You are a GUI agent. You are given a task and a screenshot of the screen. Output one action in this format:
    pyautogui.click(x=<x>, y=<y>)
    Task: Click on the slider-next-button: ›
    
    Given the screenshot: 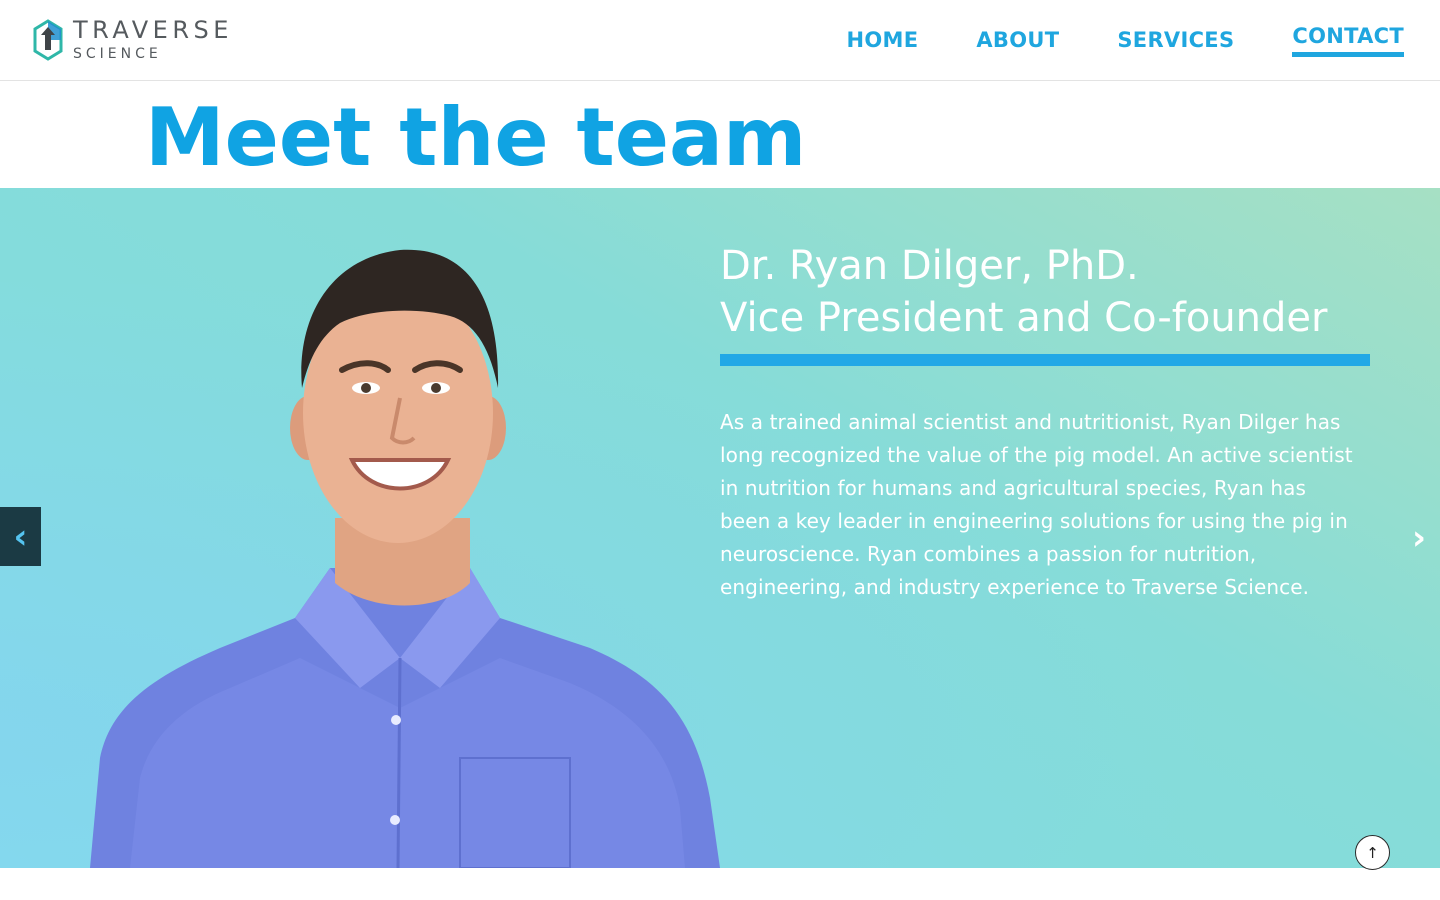 What is the action you would take?
    pyautogui.click(x=1419, y=538)
    